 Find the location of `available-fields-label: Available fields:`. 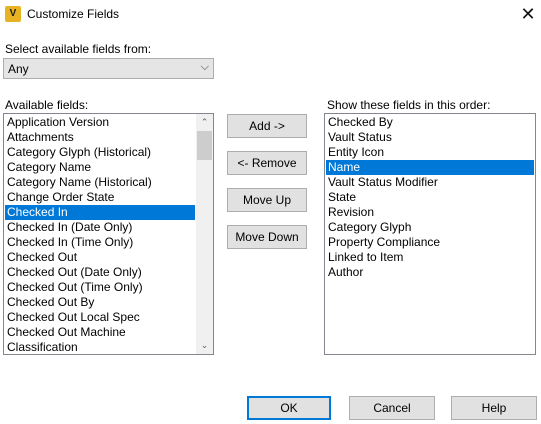

available-fields-label: Available fields: is located at coordinates (47, 105).